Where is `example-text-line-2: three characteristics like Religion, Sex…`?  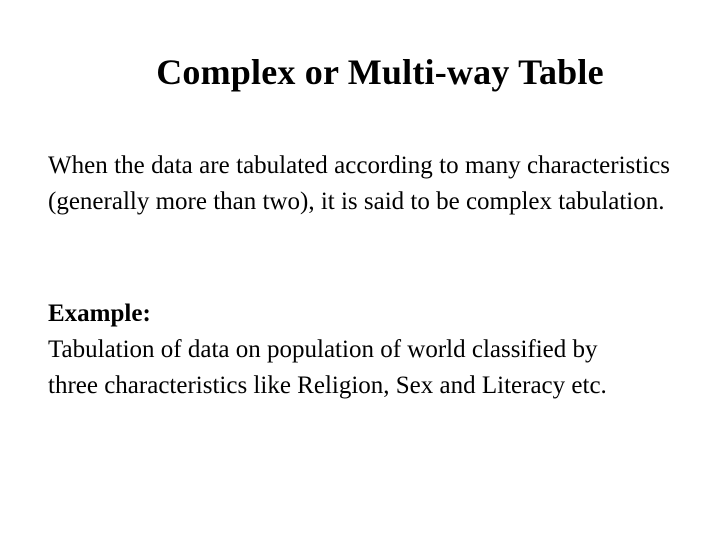
example-text-line-2: three characteristics like Religion, Sex… is located at coordinates (327, 385).